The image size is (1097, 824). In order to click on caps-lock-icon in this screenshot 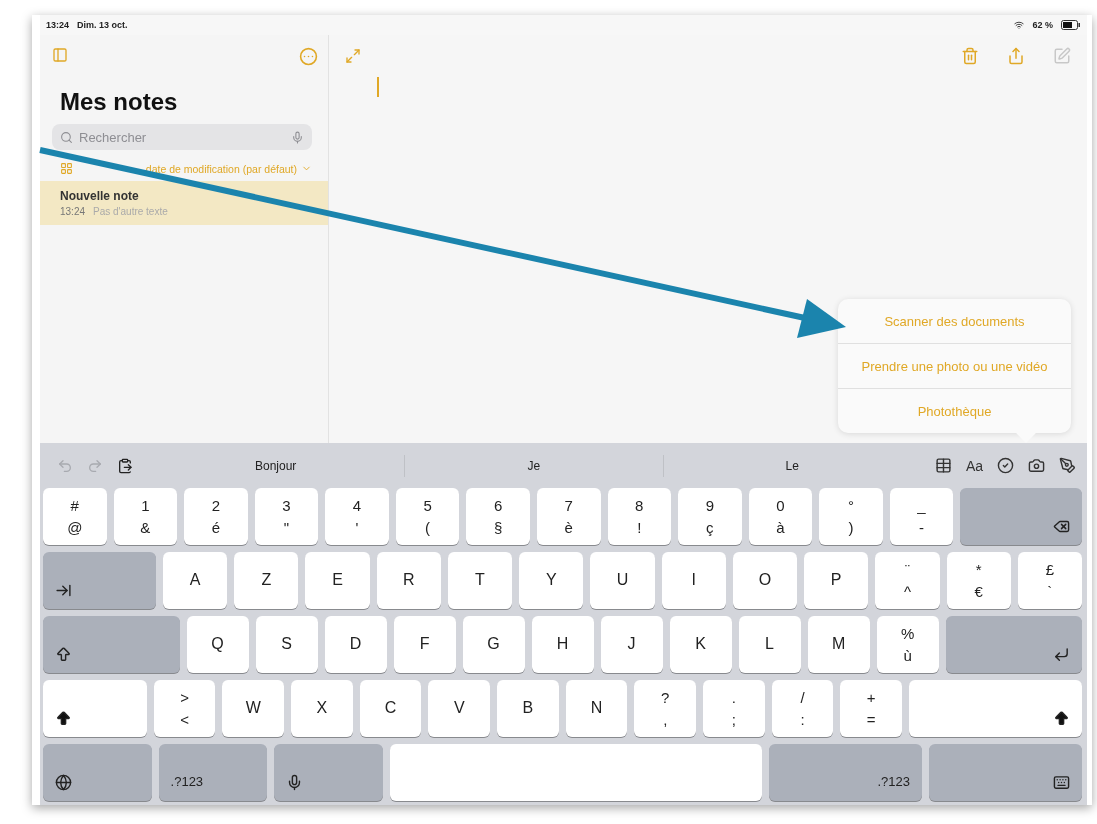, I will do `click(63, 654)`.